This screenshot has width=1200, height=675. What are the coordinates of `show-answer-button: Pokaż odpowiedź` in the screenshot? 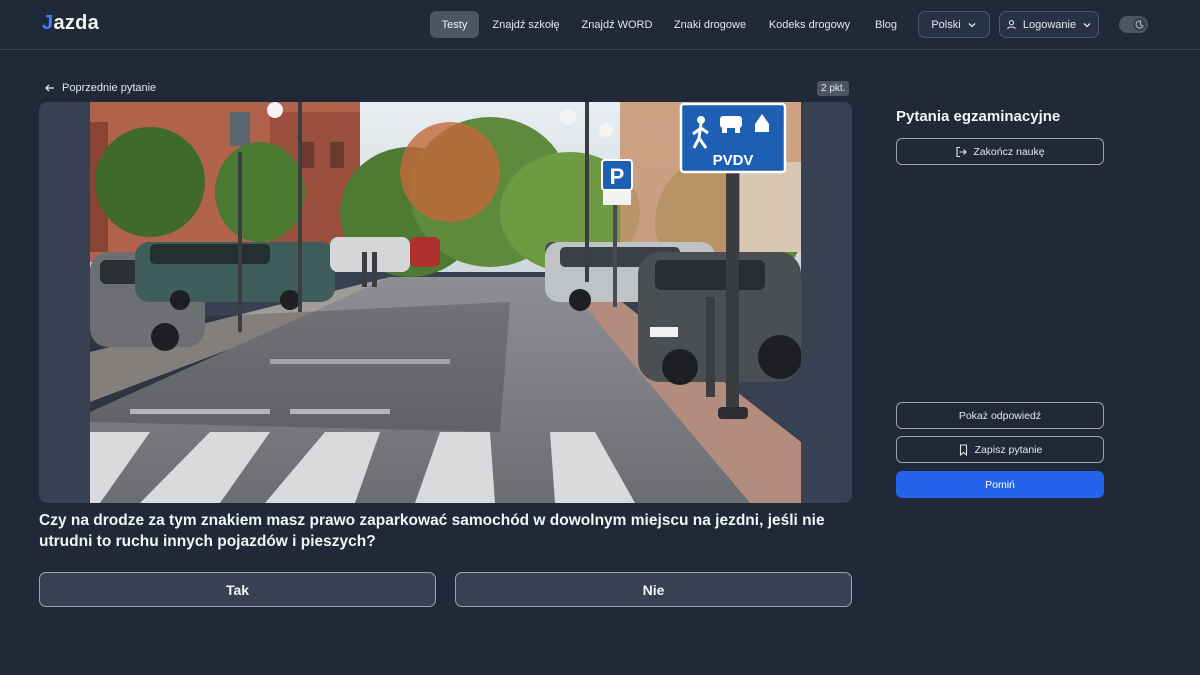 It's located at (1000, 415).